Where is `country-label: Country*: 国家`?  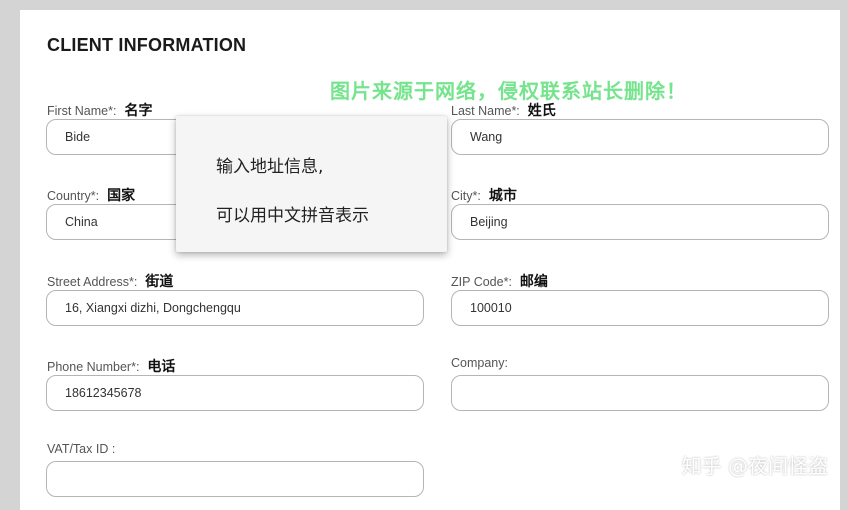 country-label: Country*: 国家 is located at coordinates (91, 195).